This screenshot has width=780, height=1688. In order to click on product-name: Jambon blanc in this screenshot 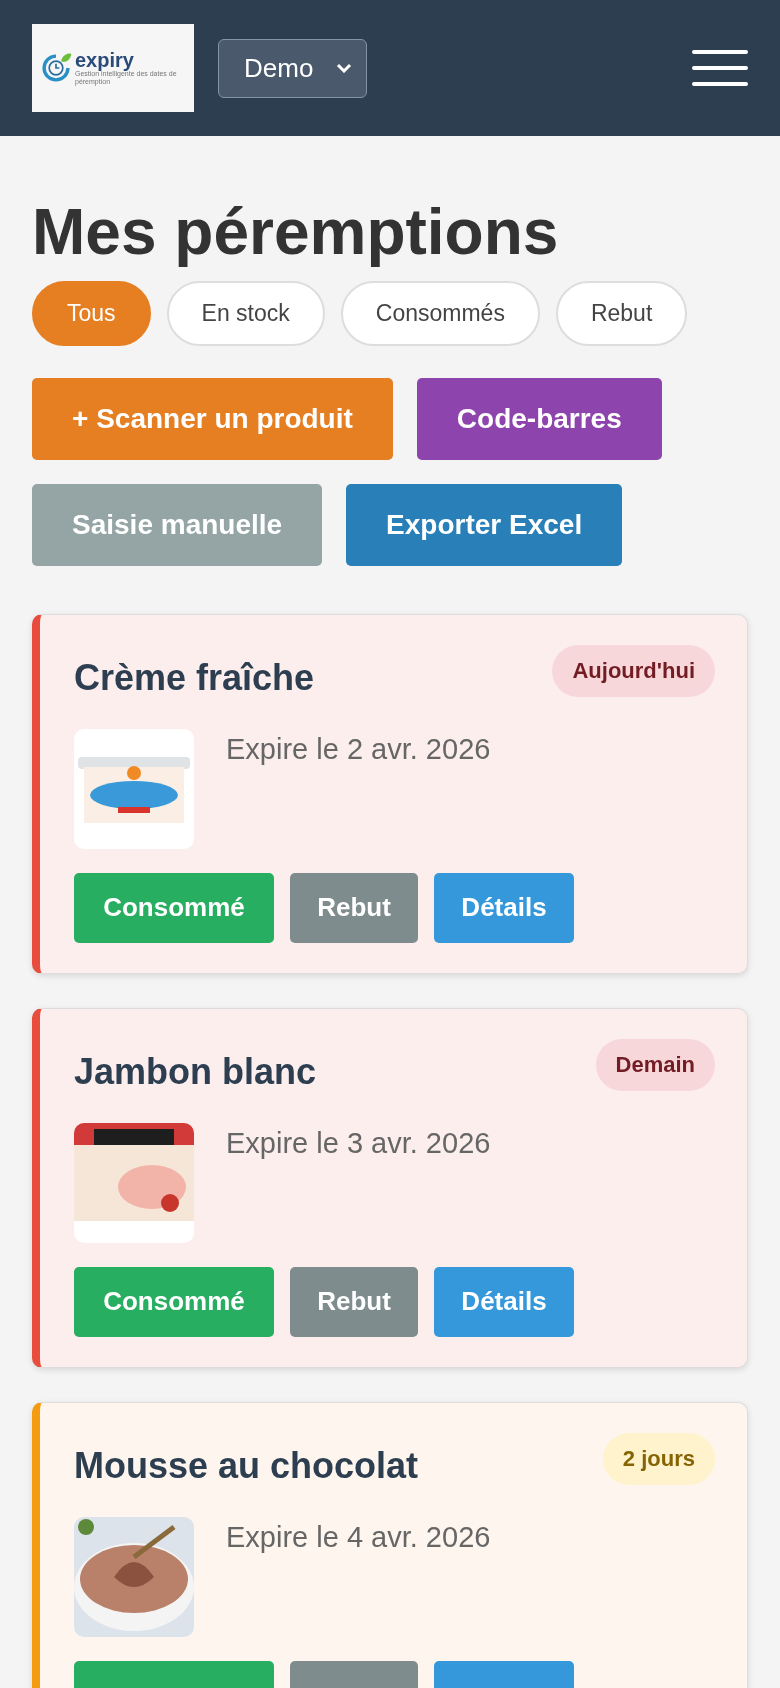, I will do `click(195, 1071)`.